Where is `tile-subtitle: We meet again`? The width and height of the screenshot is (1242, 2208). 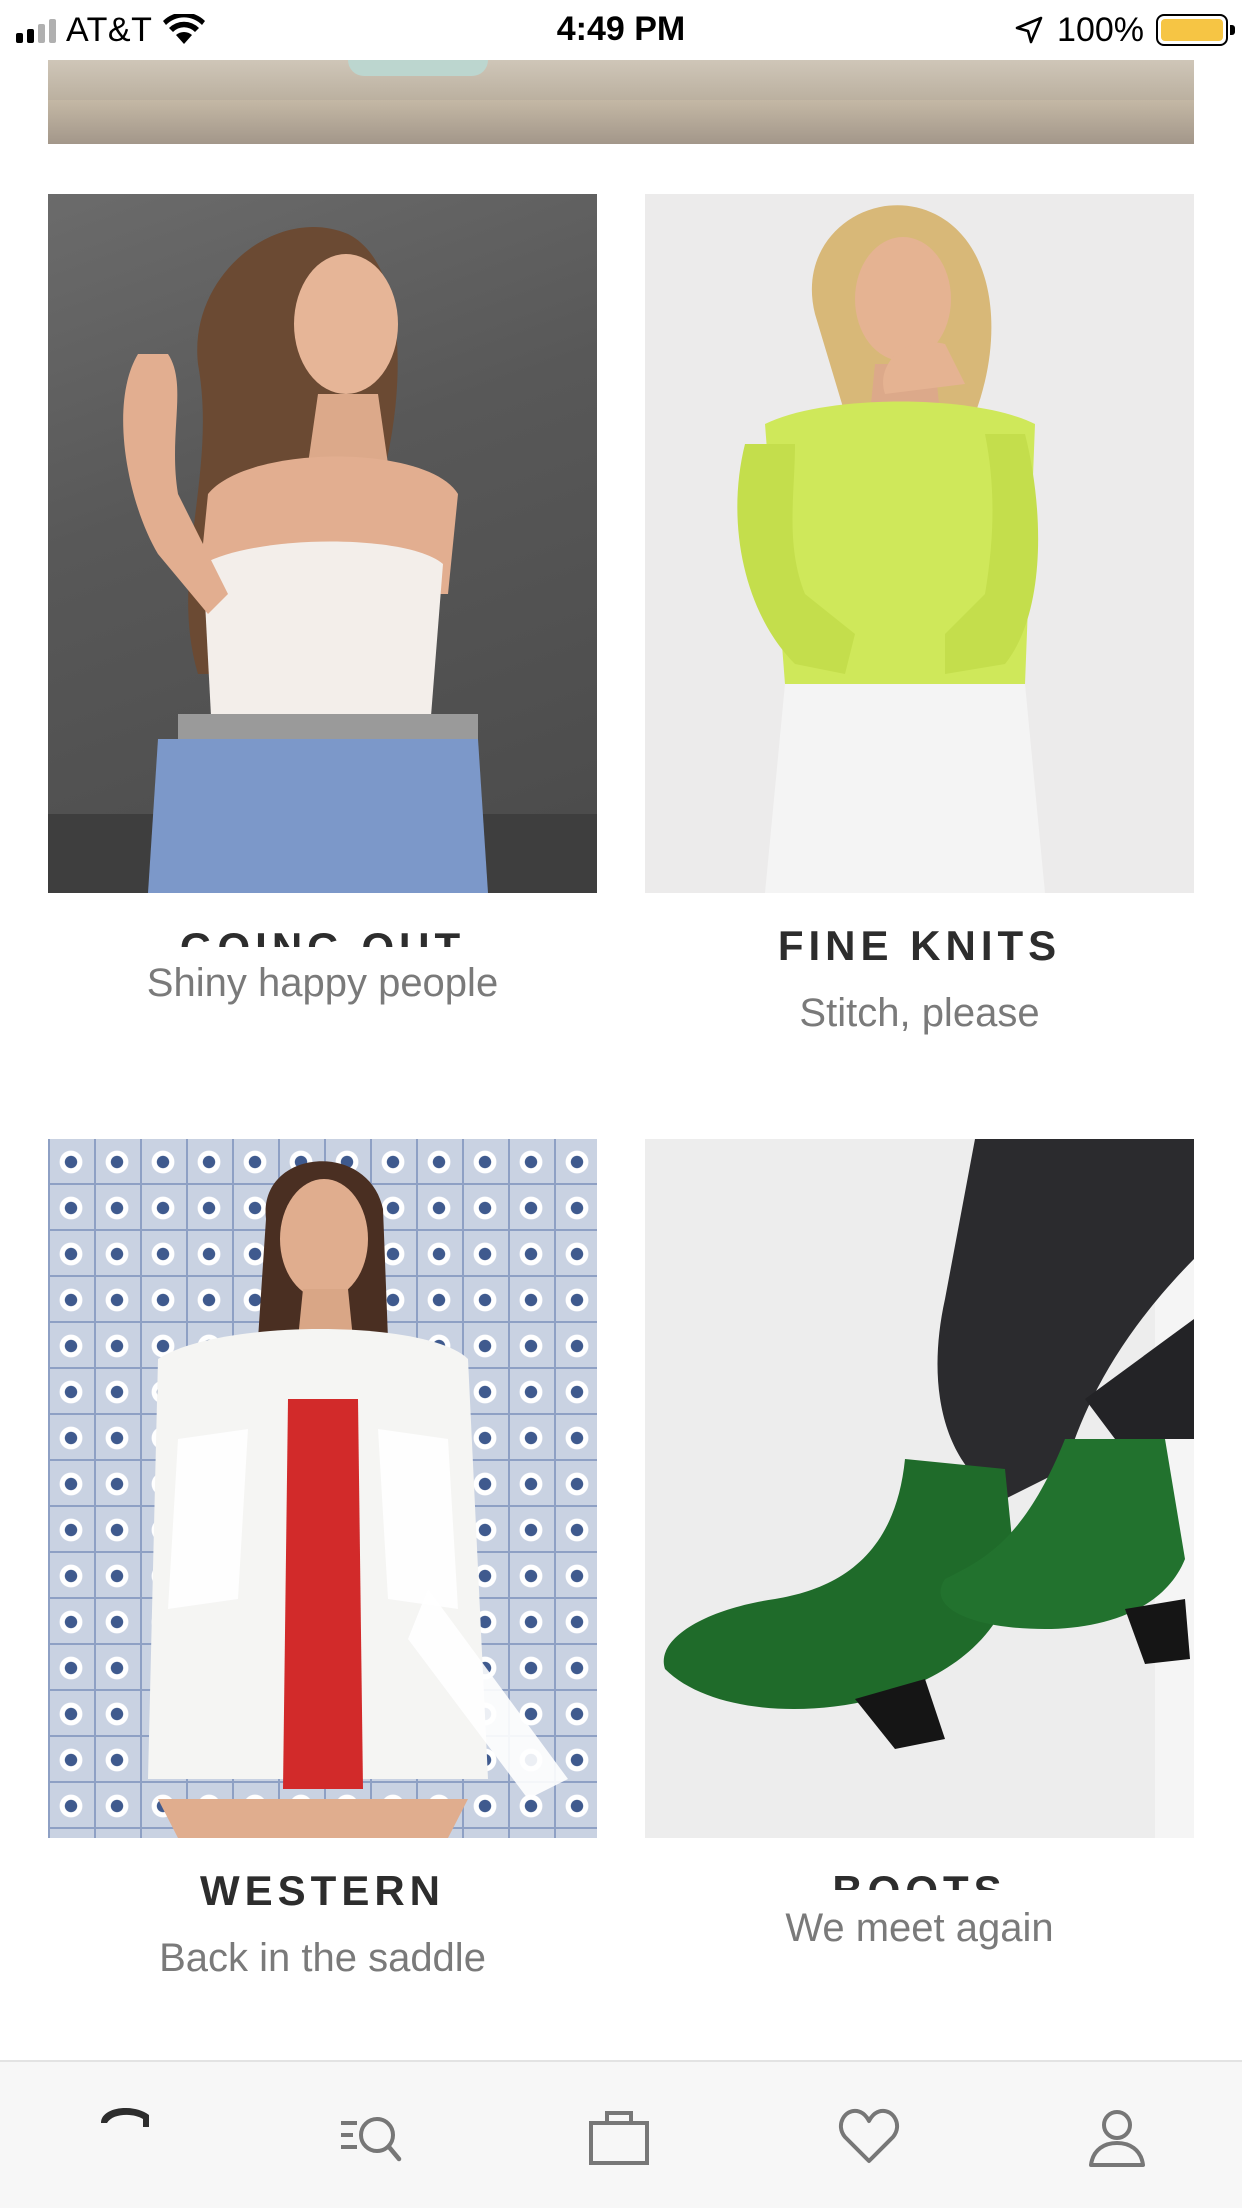
tile-subtitle: We meet again is located at coordinates (919, 1928).